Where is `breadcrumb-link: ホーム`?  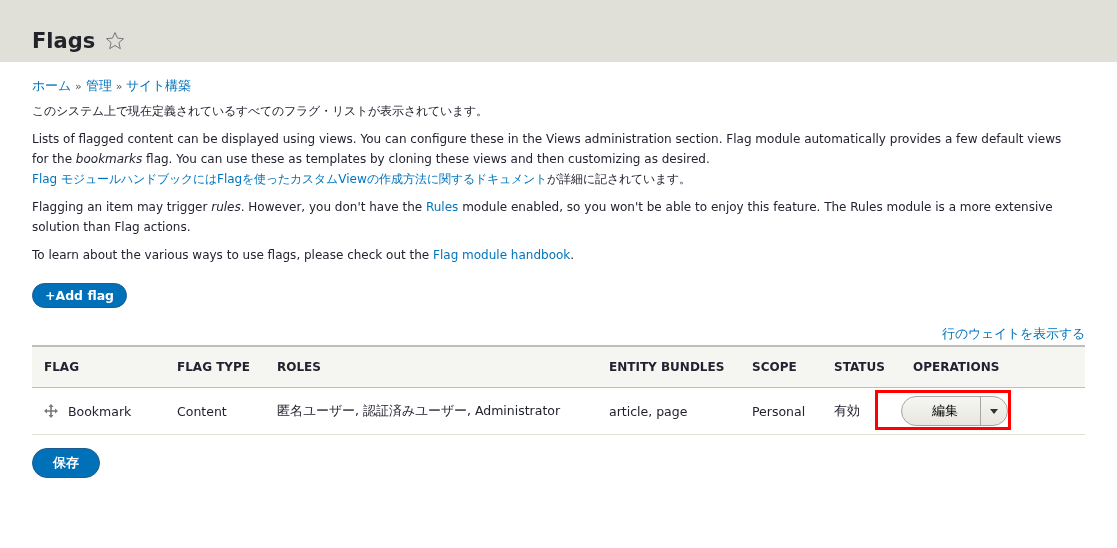
breadcrumb-link: ホーム is located at coordinates (51, 86).